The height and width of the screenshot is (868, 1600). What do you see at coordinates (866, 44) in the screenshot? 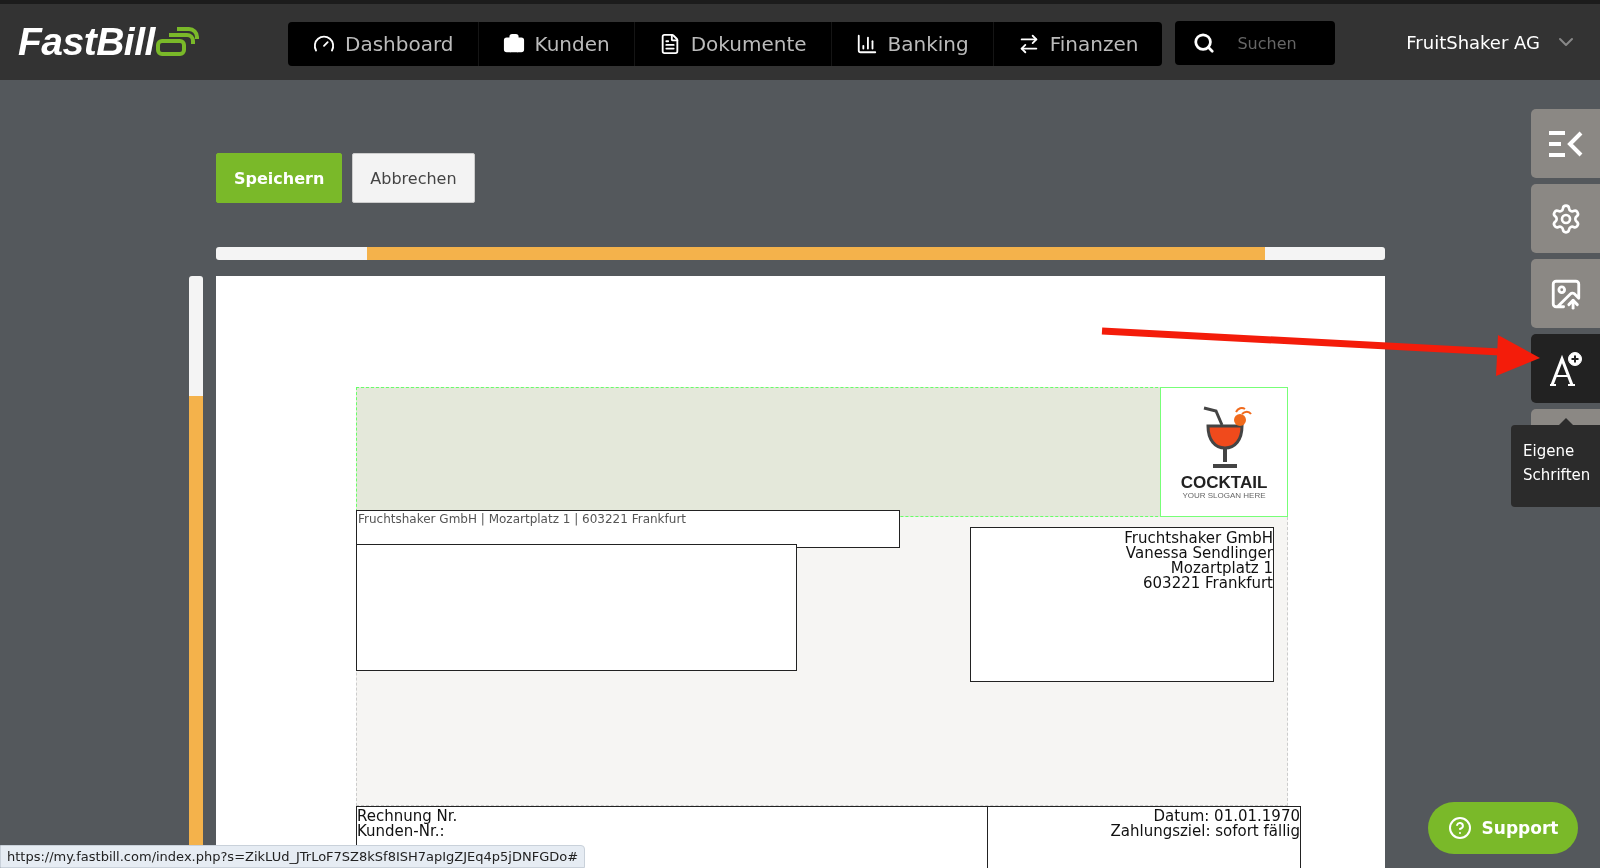
I see `bar-chart-icon` at bounding box center [866, 44].